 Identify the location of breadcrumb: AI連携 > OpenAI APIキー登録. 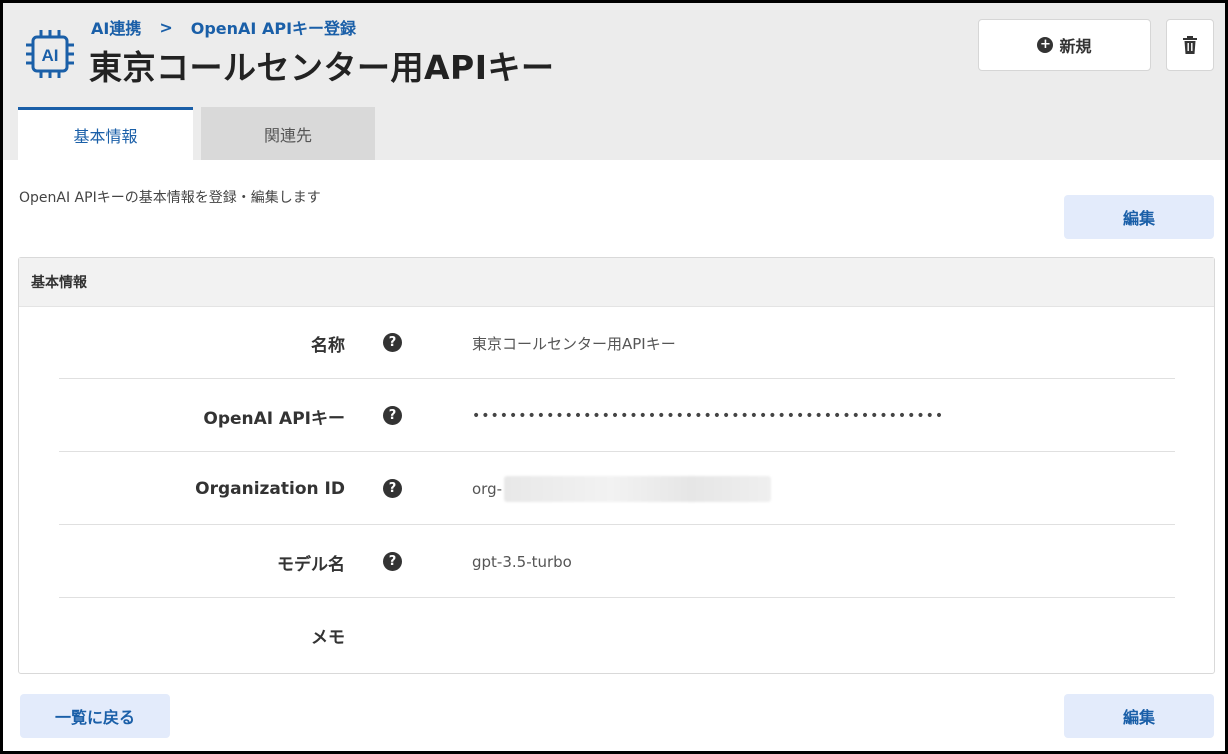
(223, 27).